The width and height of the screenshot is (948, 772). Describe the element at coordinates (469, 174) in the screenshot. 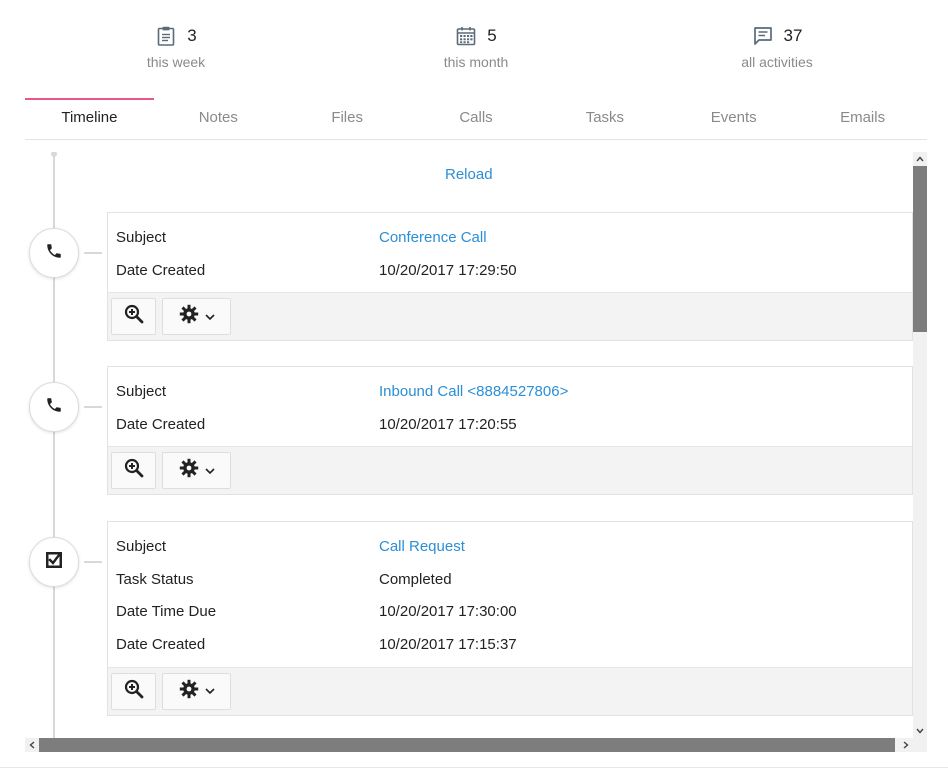

I see `reload-link: Reload` at that location.